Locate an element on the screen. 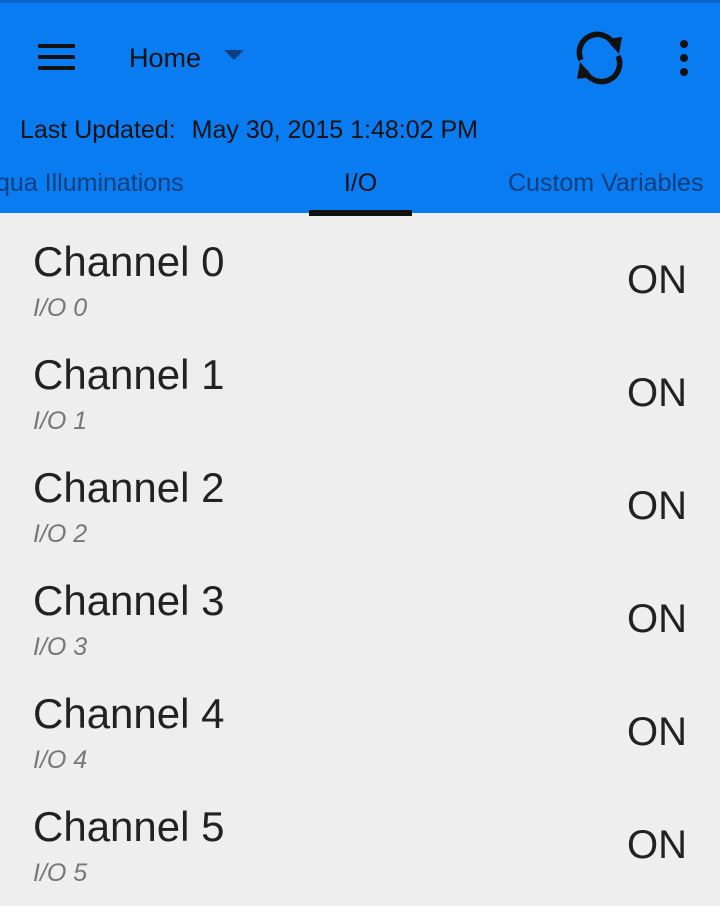  channel-name: Channel 4 is located at coordinates (129, 713).